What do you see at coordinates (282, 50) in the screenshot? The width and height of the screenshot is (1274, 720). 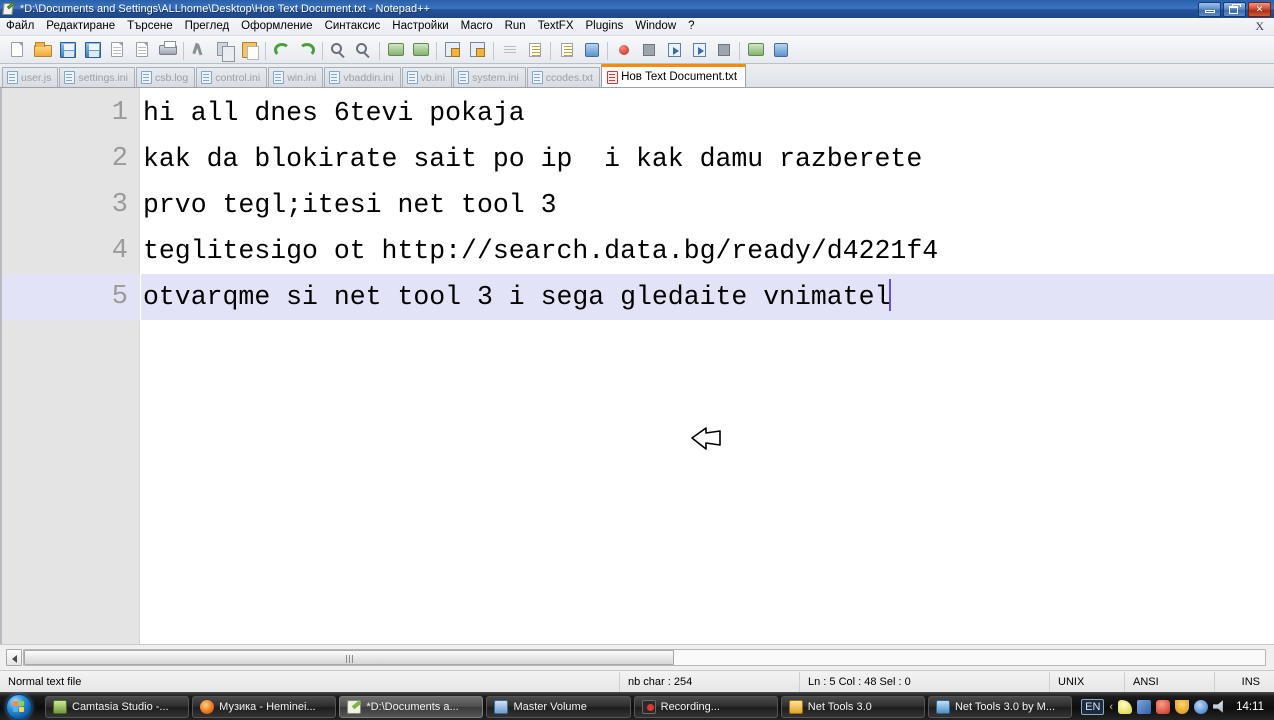 I see `undo-icon` at bounding box center [282, 50].